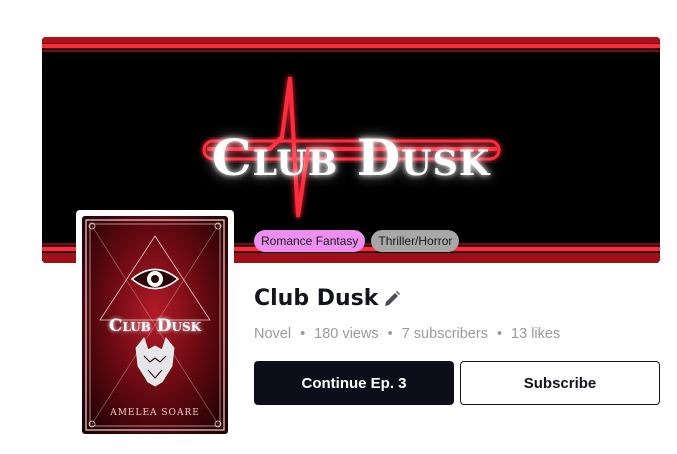  Describe the element at coordinates (155, 362) in the screenshot. I see `wolf-icon` at that location.